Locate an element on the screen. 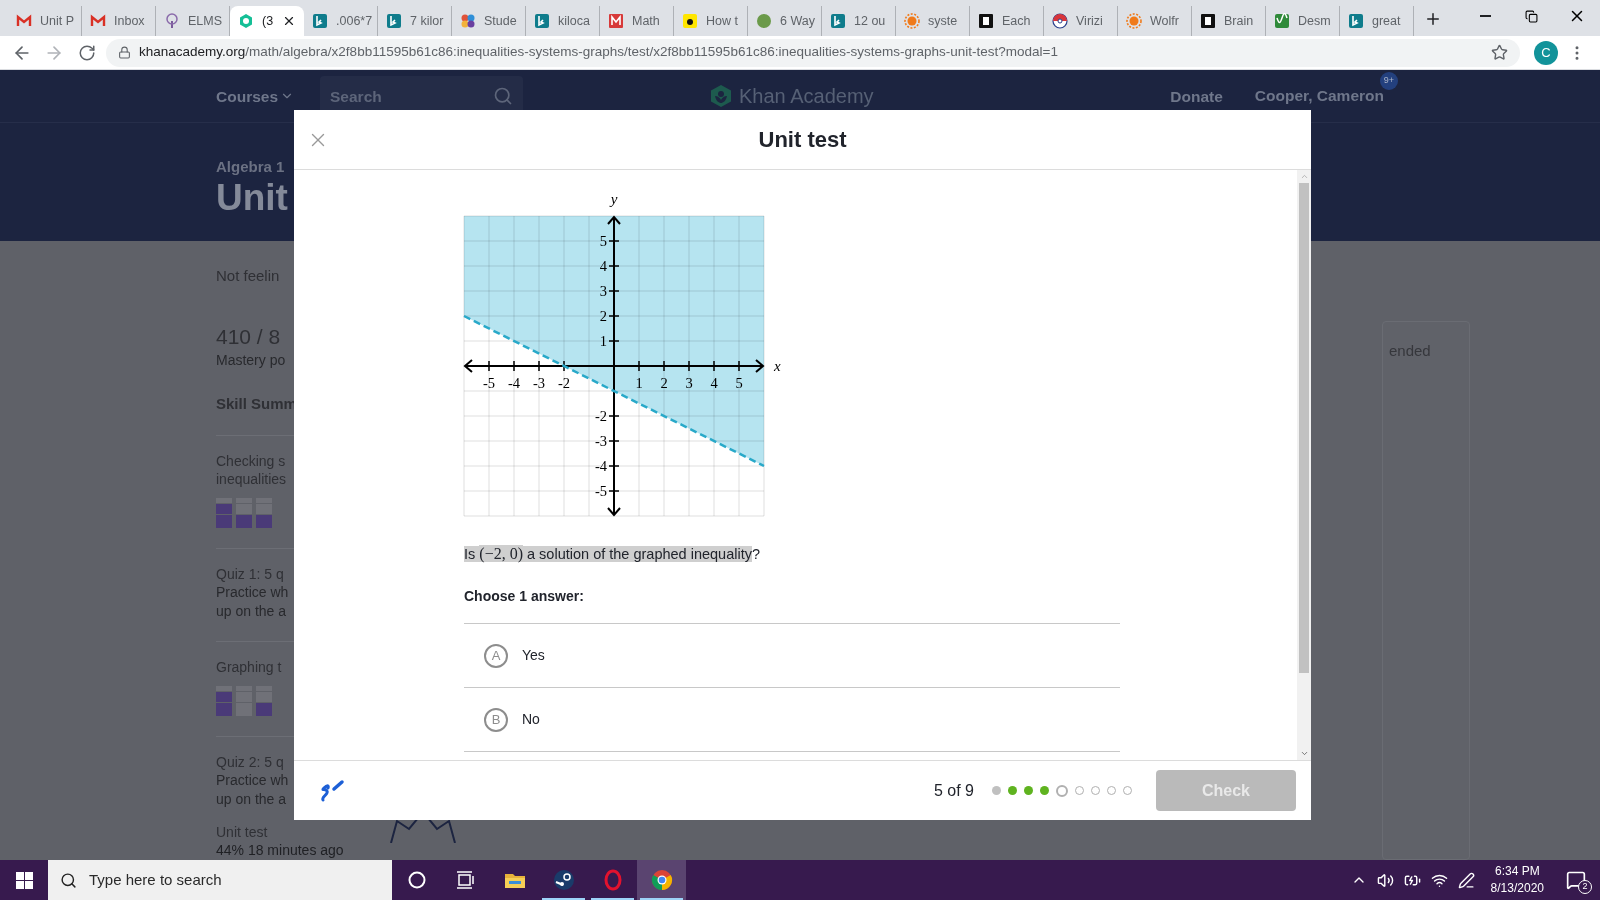 The height and width of the screenshot is (900, 1600). restore-icon is located at coordinates (1531, 16).